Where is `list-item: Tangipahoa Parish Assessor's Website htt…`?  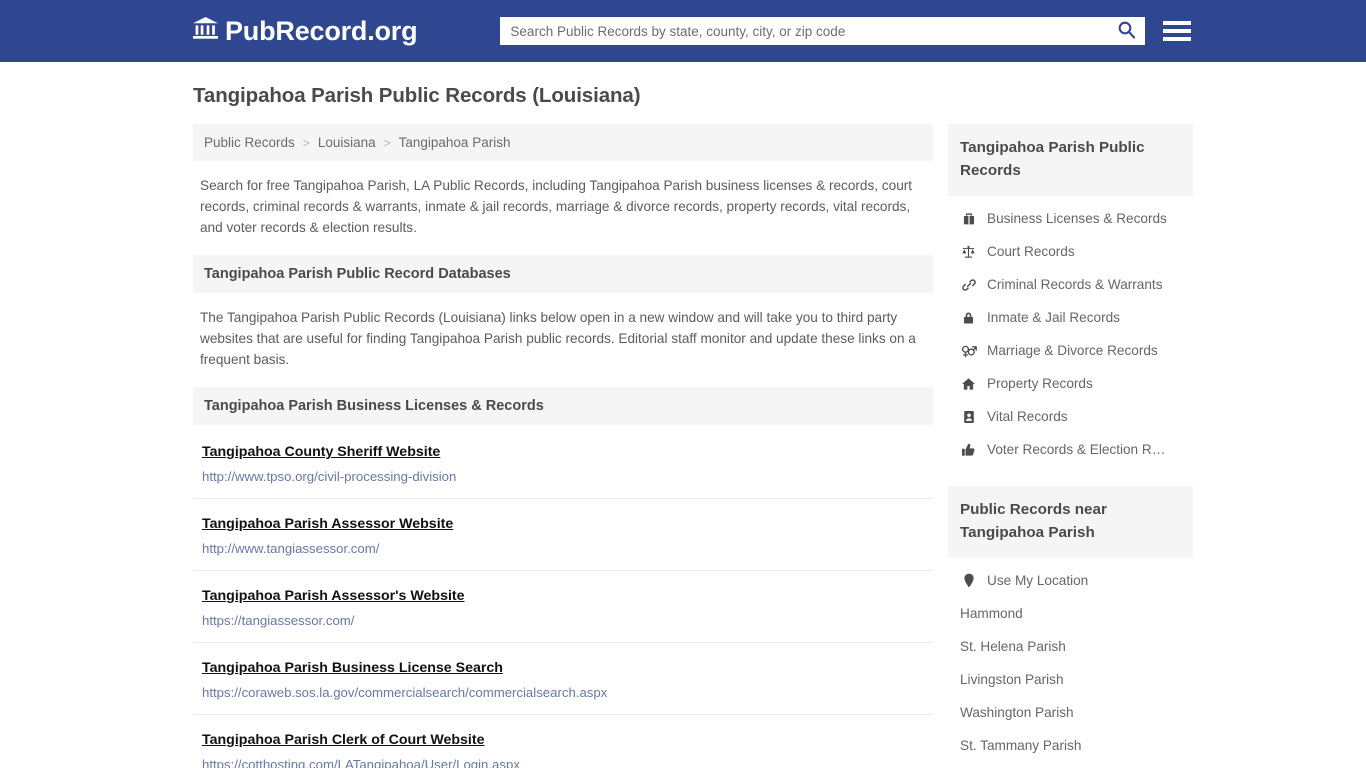
list-item: Tangipahoa Parish Assessor's Website htt… is located at coordinates (563, 607).